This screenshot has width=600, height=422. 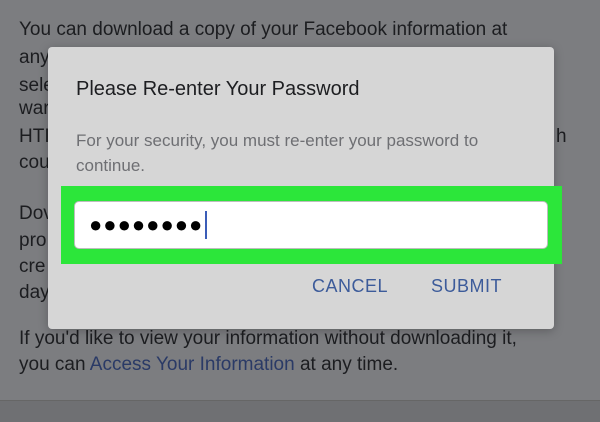 What do you see at coordinates (32, 266) in the screenshot?
I see `background-text-line: cre` at bounding box center [32, 266].